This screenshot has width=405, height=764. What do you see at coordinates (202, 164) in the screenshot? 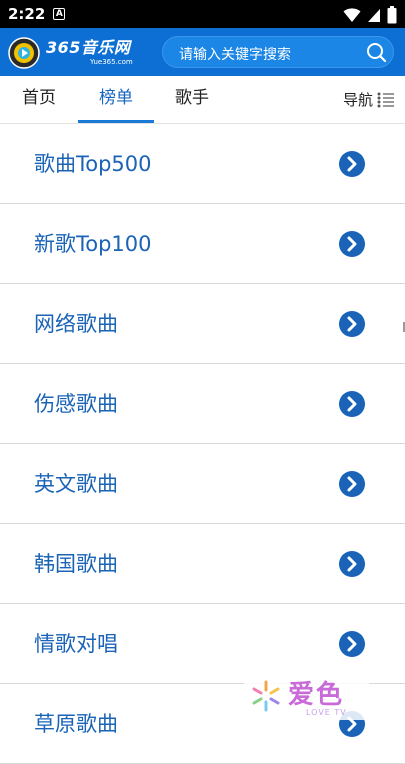
I see `list-item: 歌曲Top500` at bounding box center [202, 164].